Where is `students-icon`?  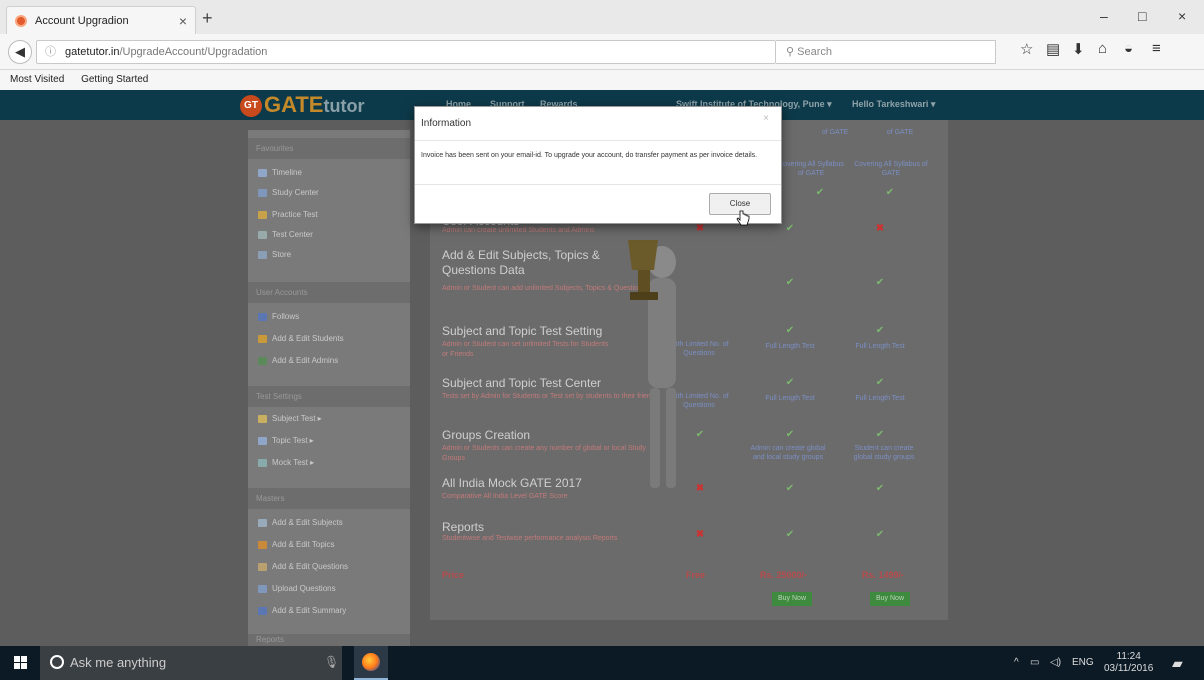
students-icon is located at coordinates (262, 338).